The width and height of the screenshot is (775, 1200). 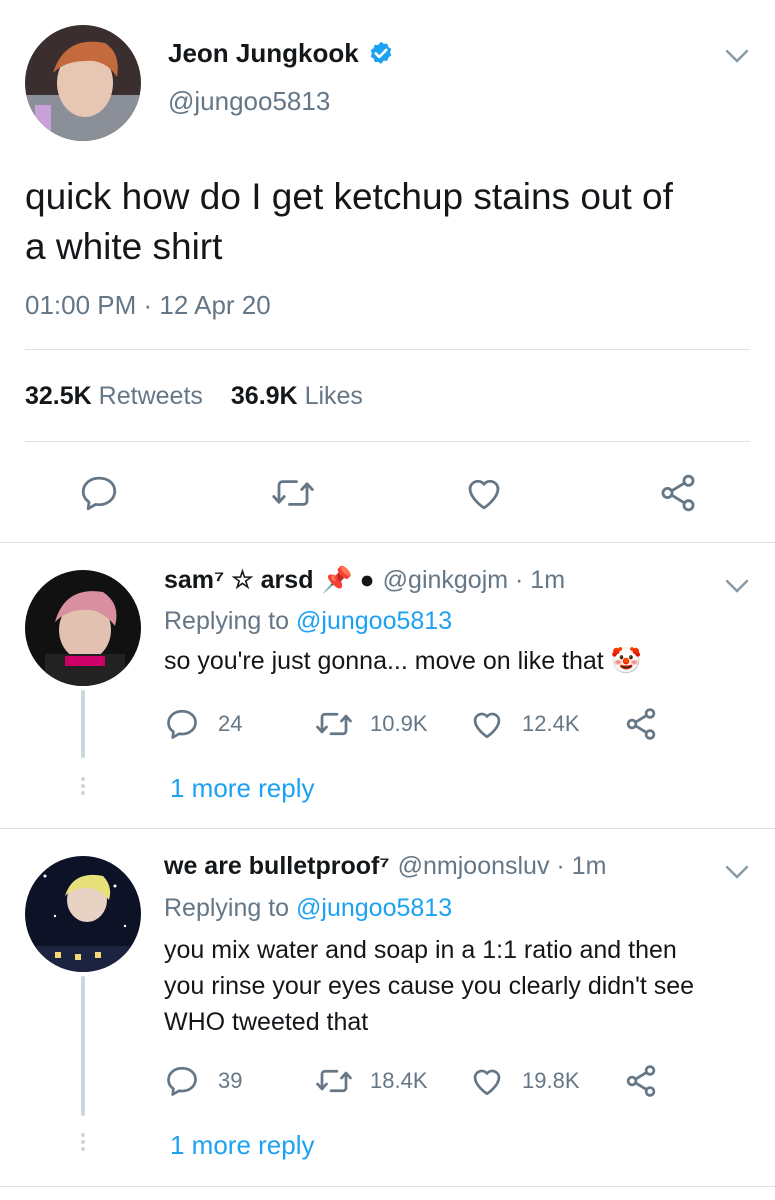 I want to click on reply-text-line: WHO tweeted that, so click(x=266, y=1022).